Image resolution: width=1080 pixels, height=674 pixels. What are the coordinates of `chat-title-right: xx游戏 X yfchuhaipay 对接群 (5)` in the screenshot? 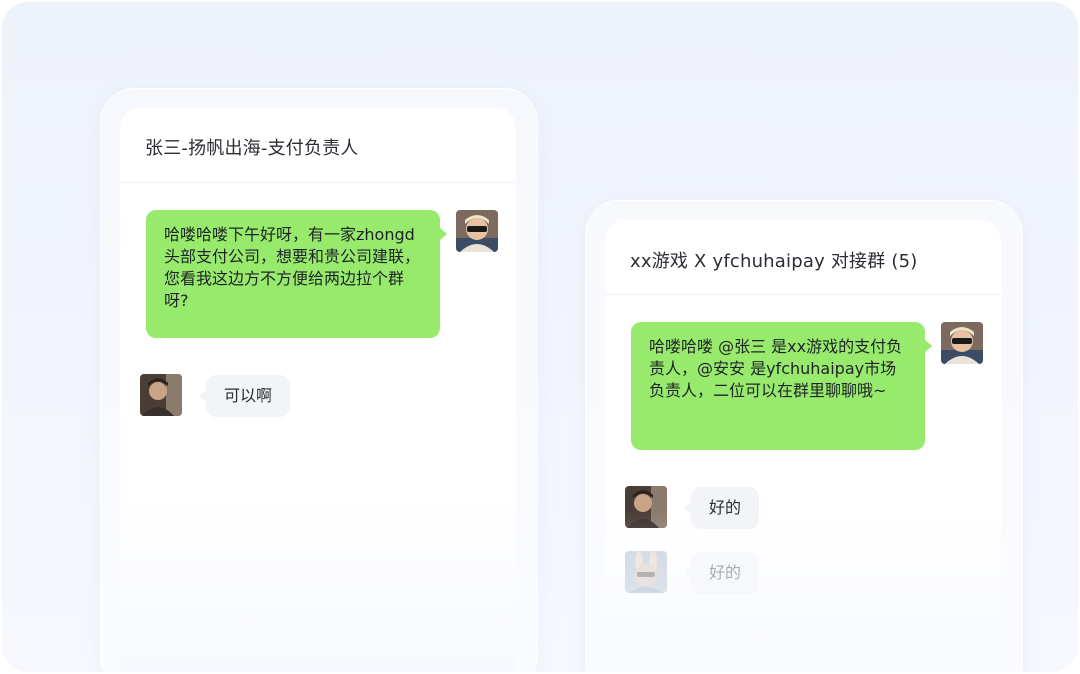 It's located at (774, 261).